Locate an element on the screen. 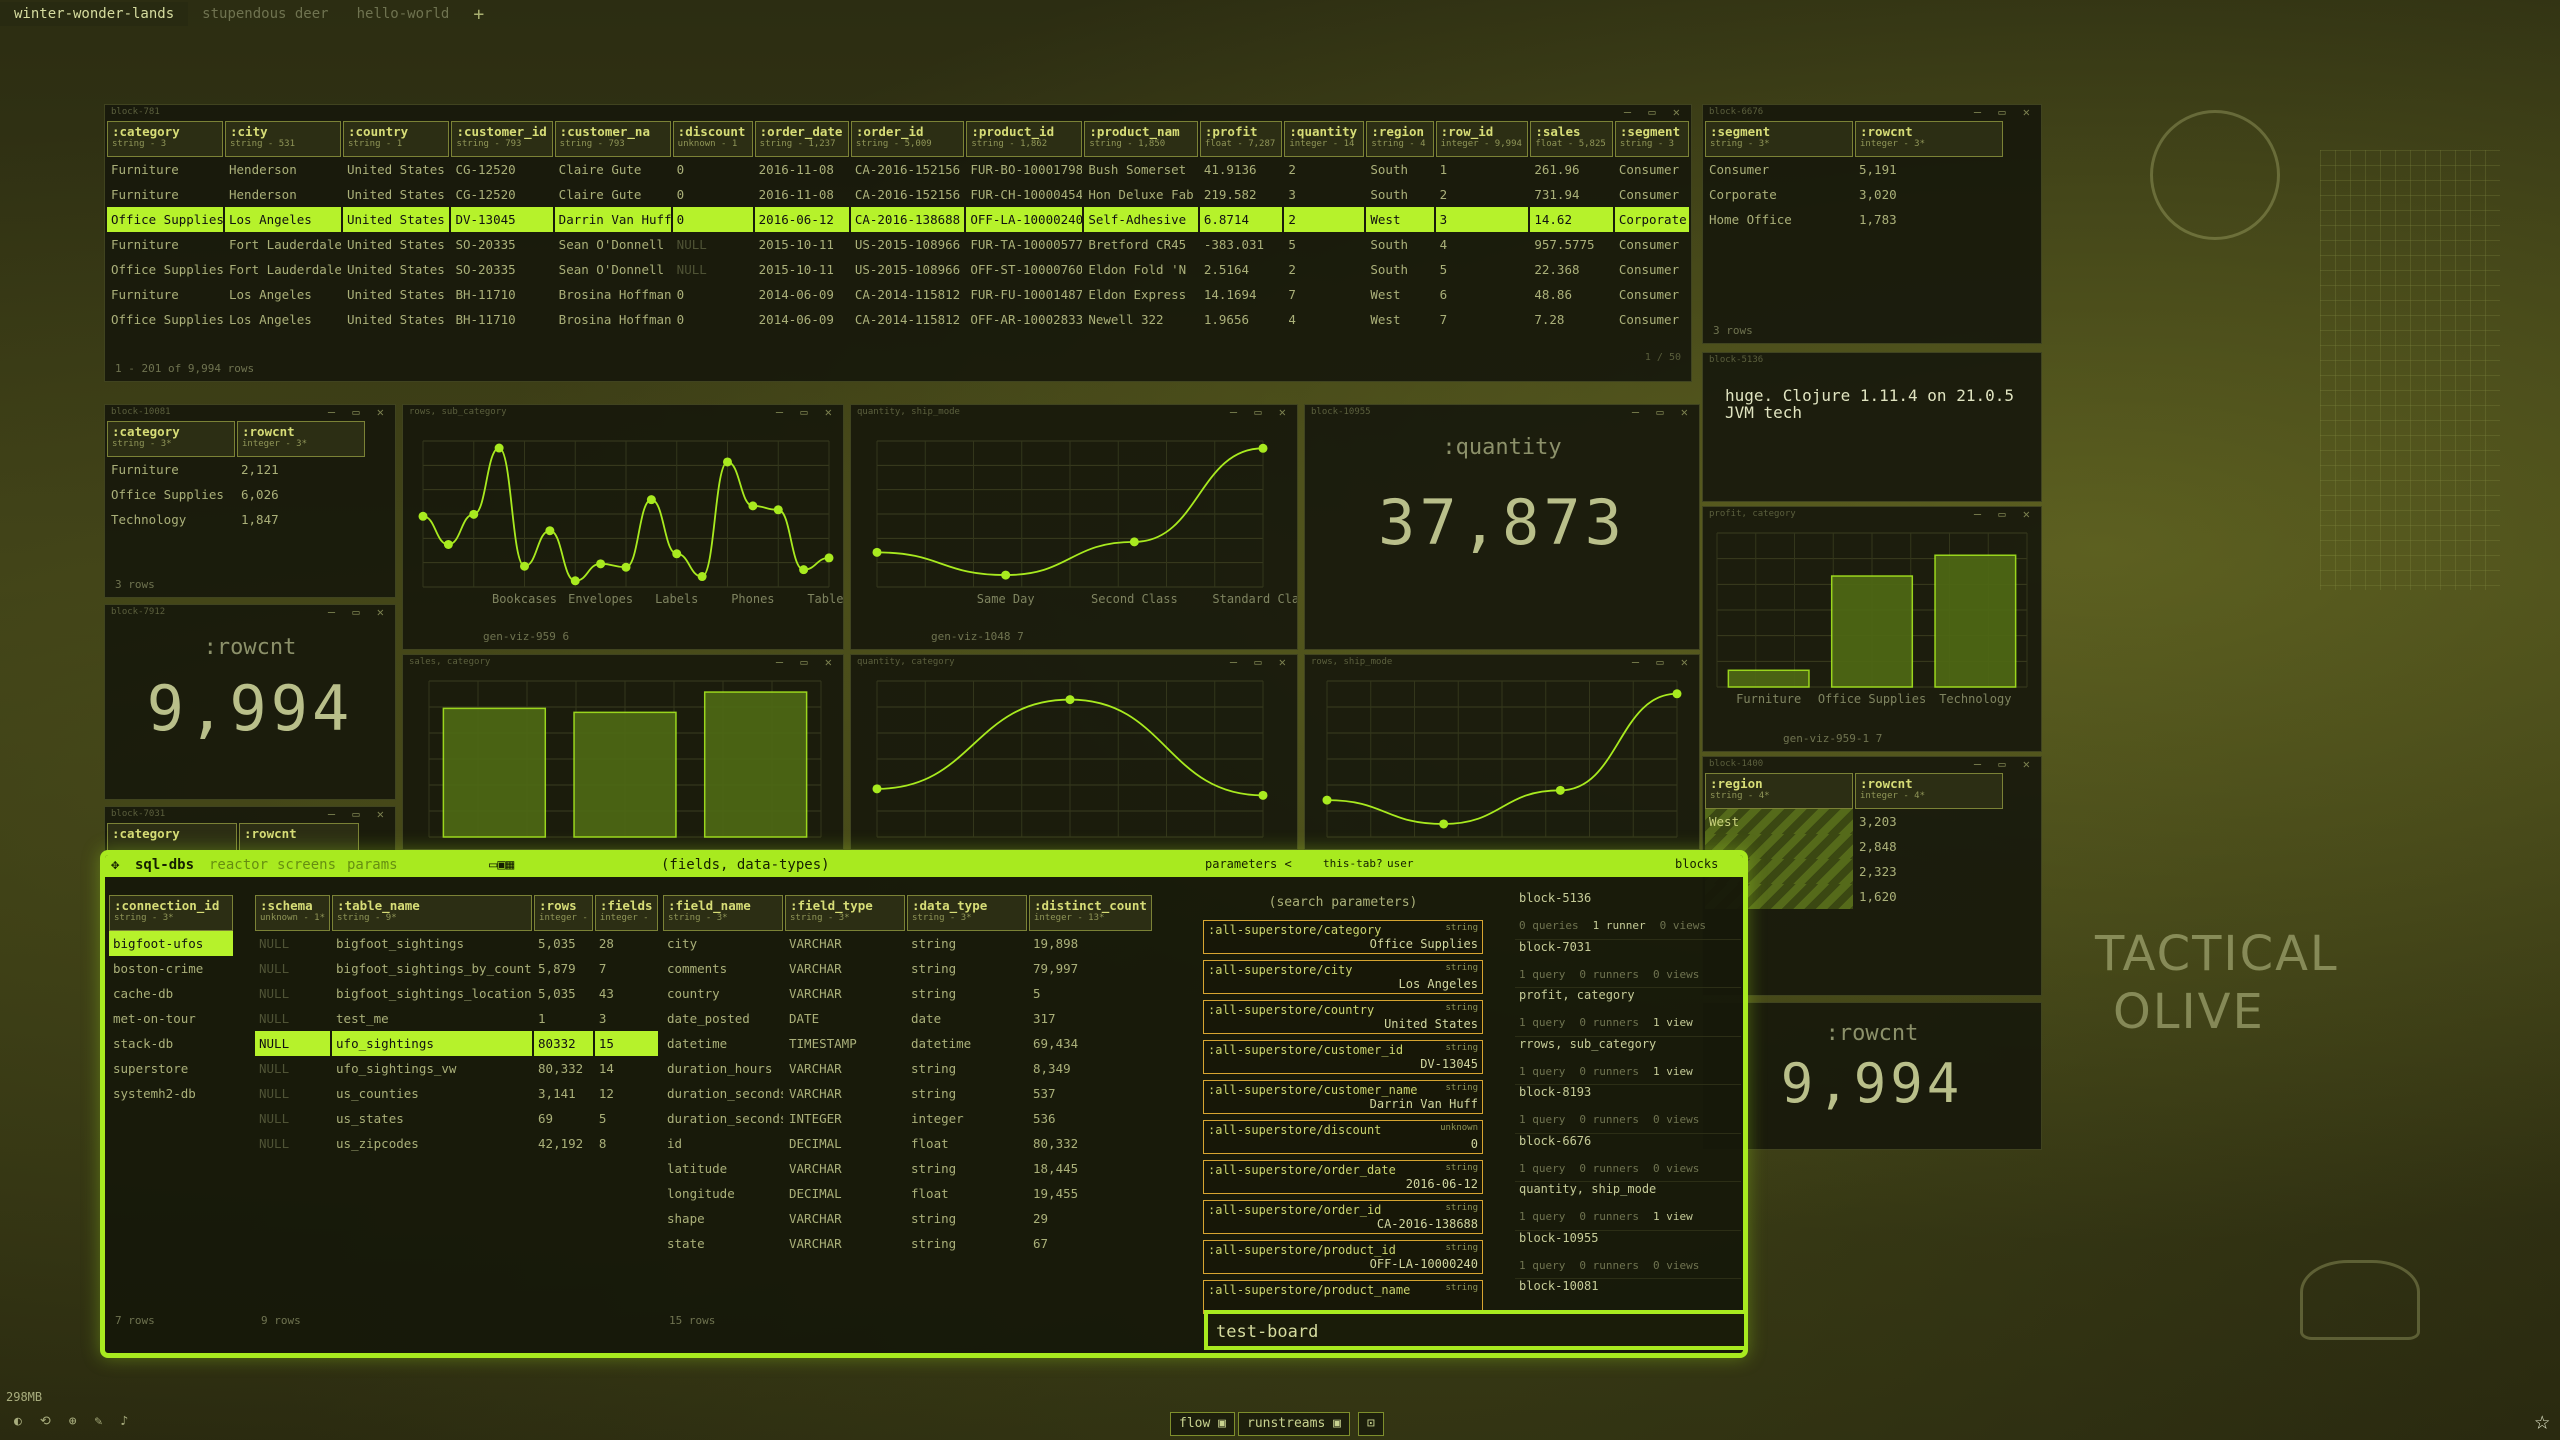 This screenshot has width=2560, height=1440. tab-screens: screens is located at coordinates (306, 865).